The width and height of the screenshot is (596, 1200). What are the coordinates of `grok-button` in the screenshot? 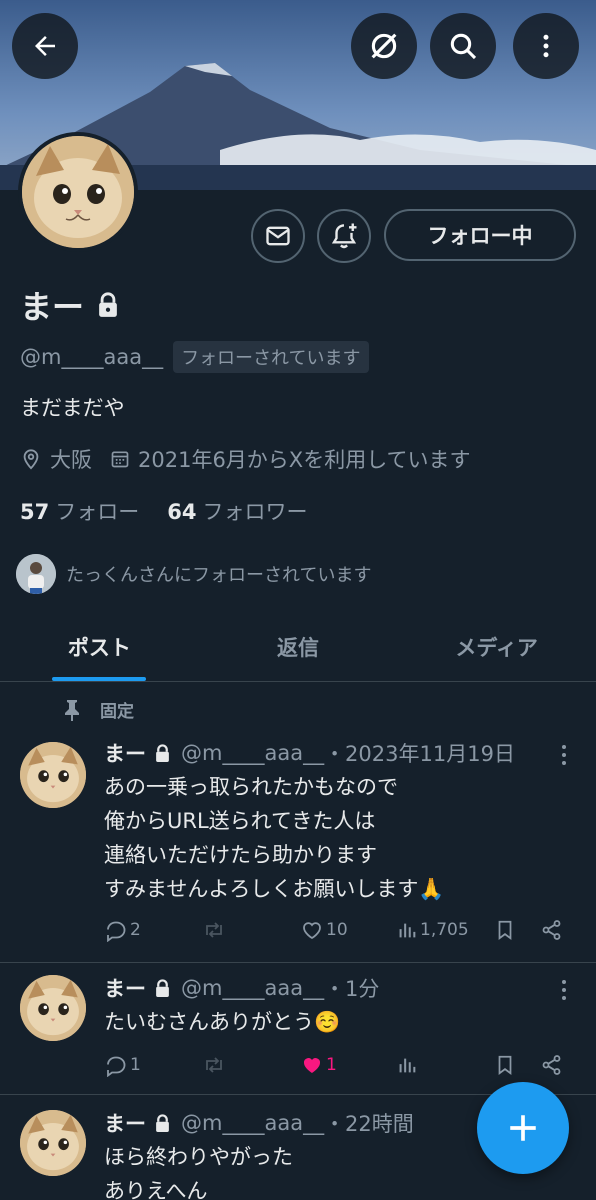 It's located at (384, 46).